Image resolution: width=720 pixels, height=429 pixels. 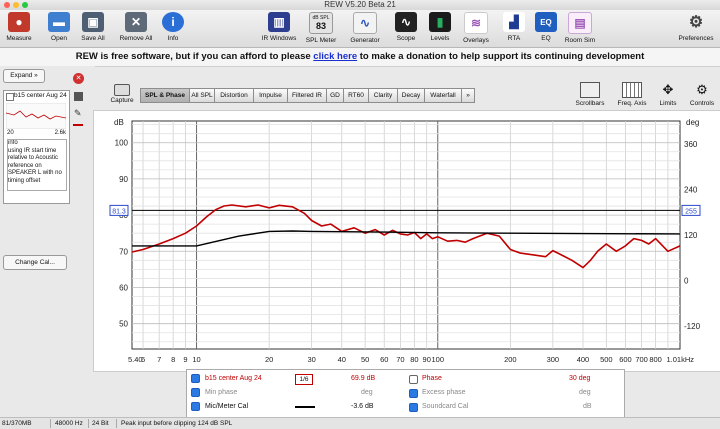 I want to click on y-tick-label: 90, so click(x=123, y=179).